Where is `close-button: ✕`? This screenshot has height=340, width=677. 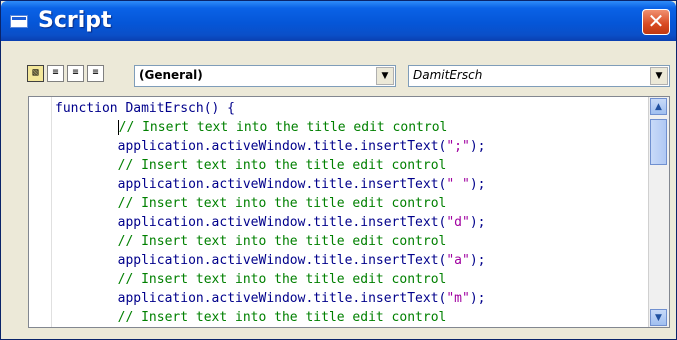
close-button: ✕ is located at coordinates (656, 22).